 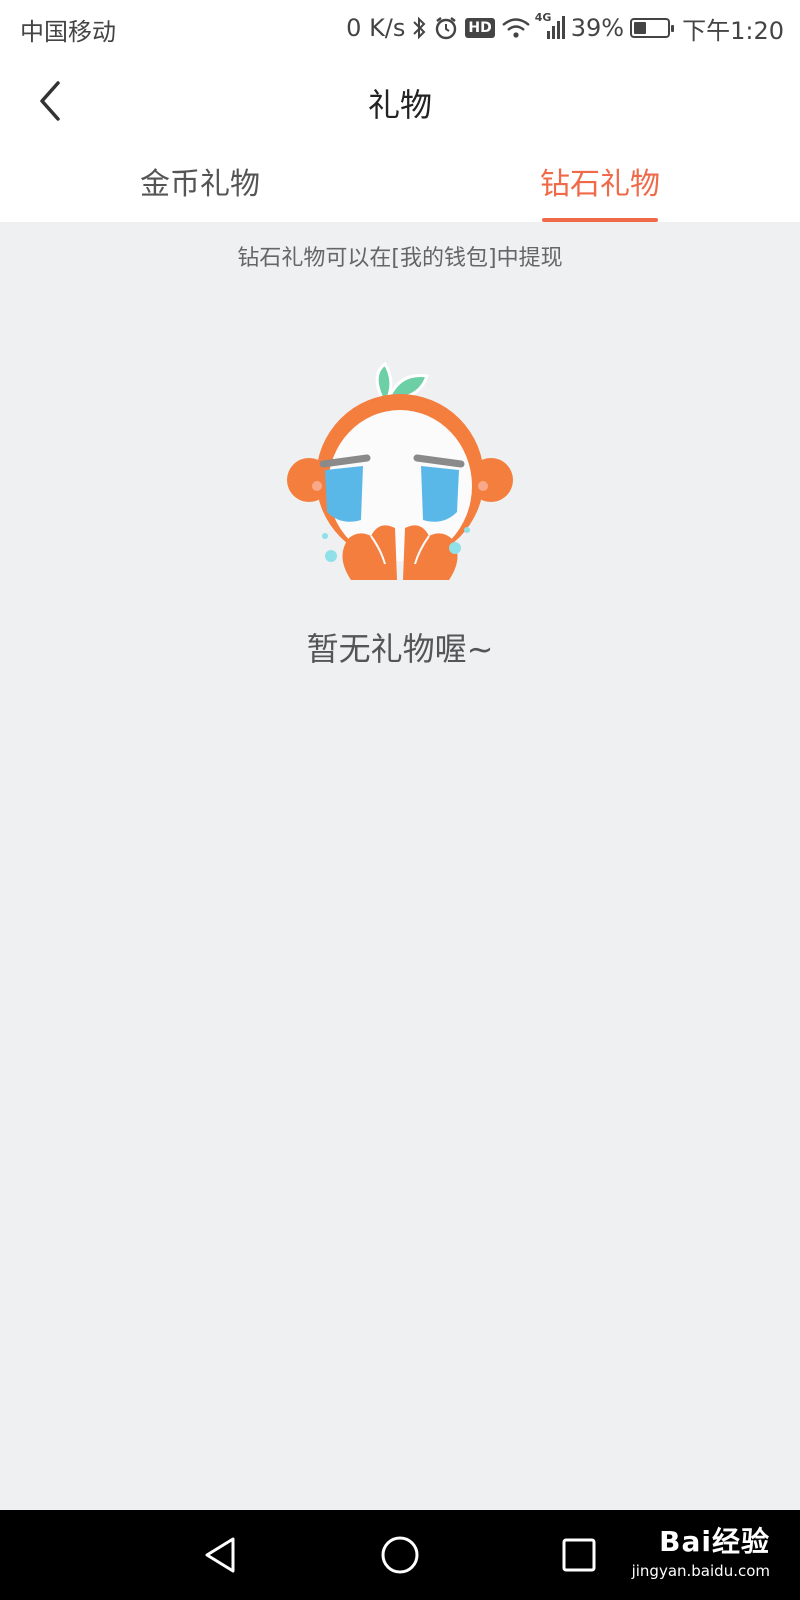 I want to click on recents-square-icon, so click(x=579, y=1555).